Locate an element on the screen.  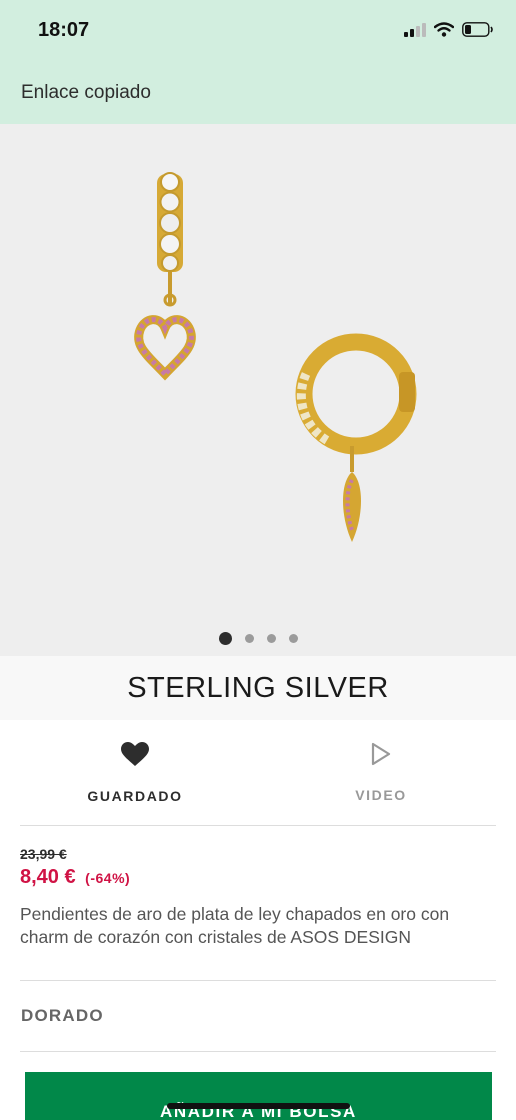
sale-price-row: 8,40 € (-64%) is located at coordinates (258, 877).